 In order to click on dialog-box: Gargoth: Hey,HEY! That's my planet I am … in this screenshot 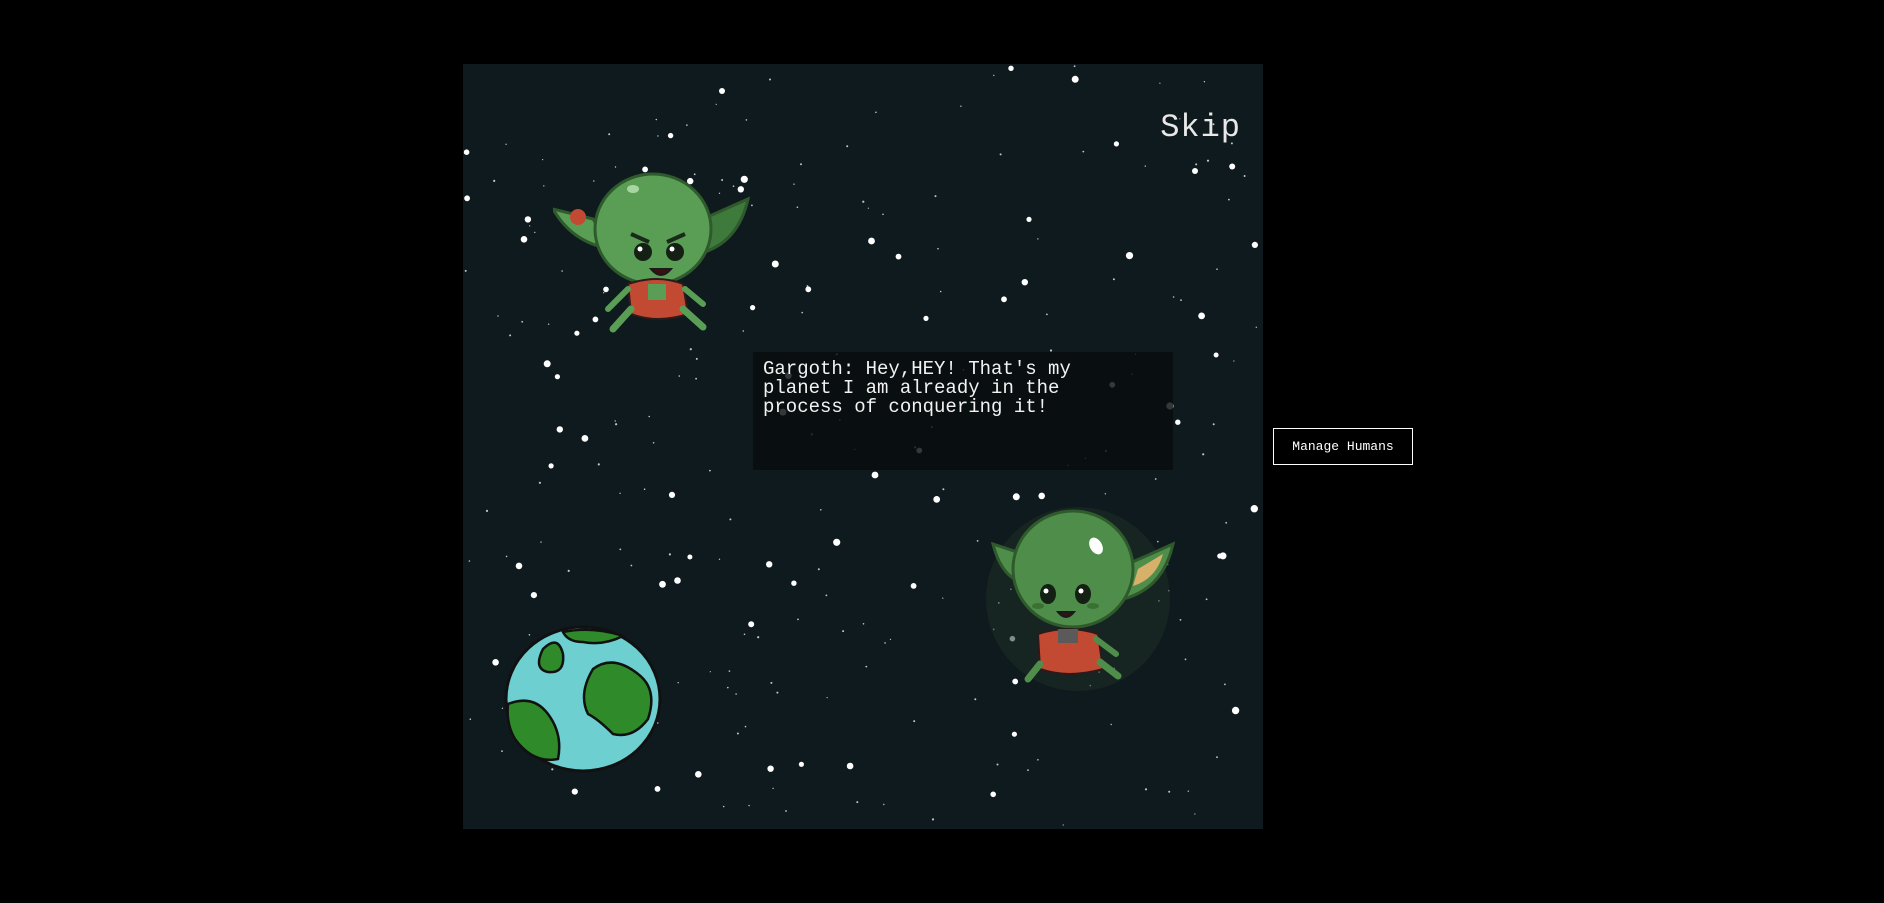, I will do `click(963, 411)`.